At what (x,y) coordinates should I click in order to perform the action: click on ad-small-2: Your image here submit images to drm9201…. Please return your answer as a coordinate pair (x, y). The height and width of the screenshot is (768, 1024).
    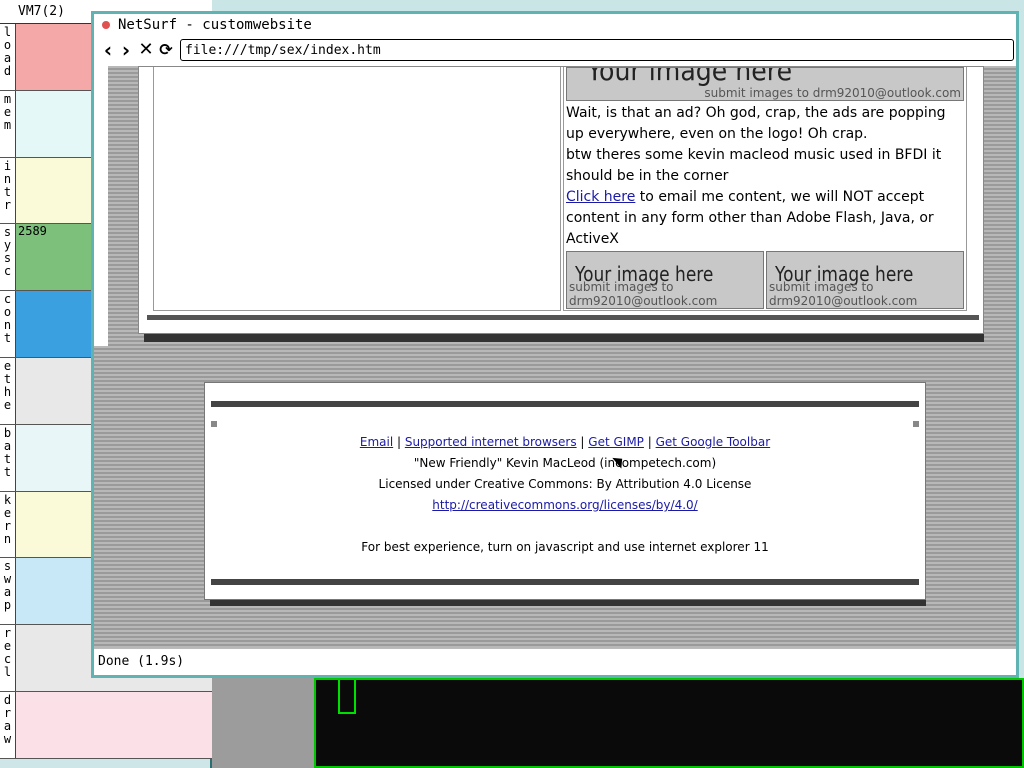
    Looking at the image, I should click on (865, 280).